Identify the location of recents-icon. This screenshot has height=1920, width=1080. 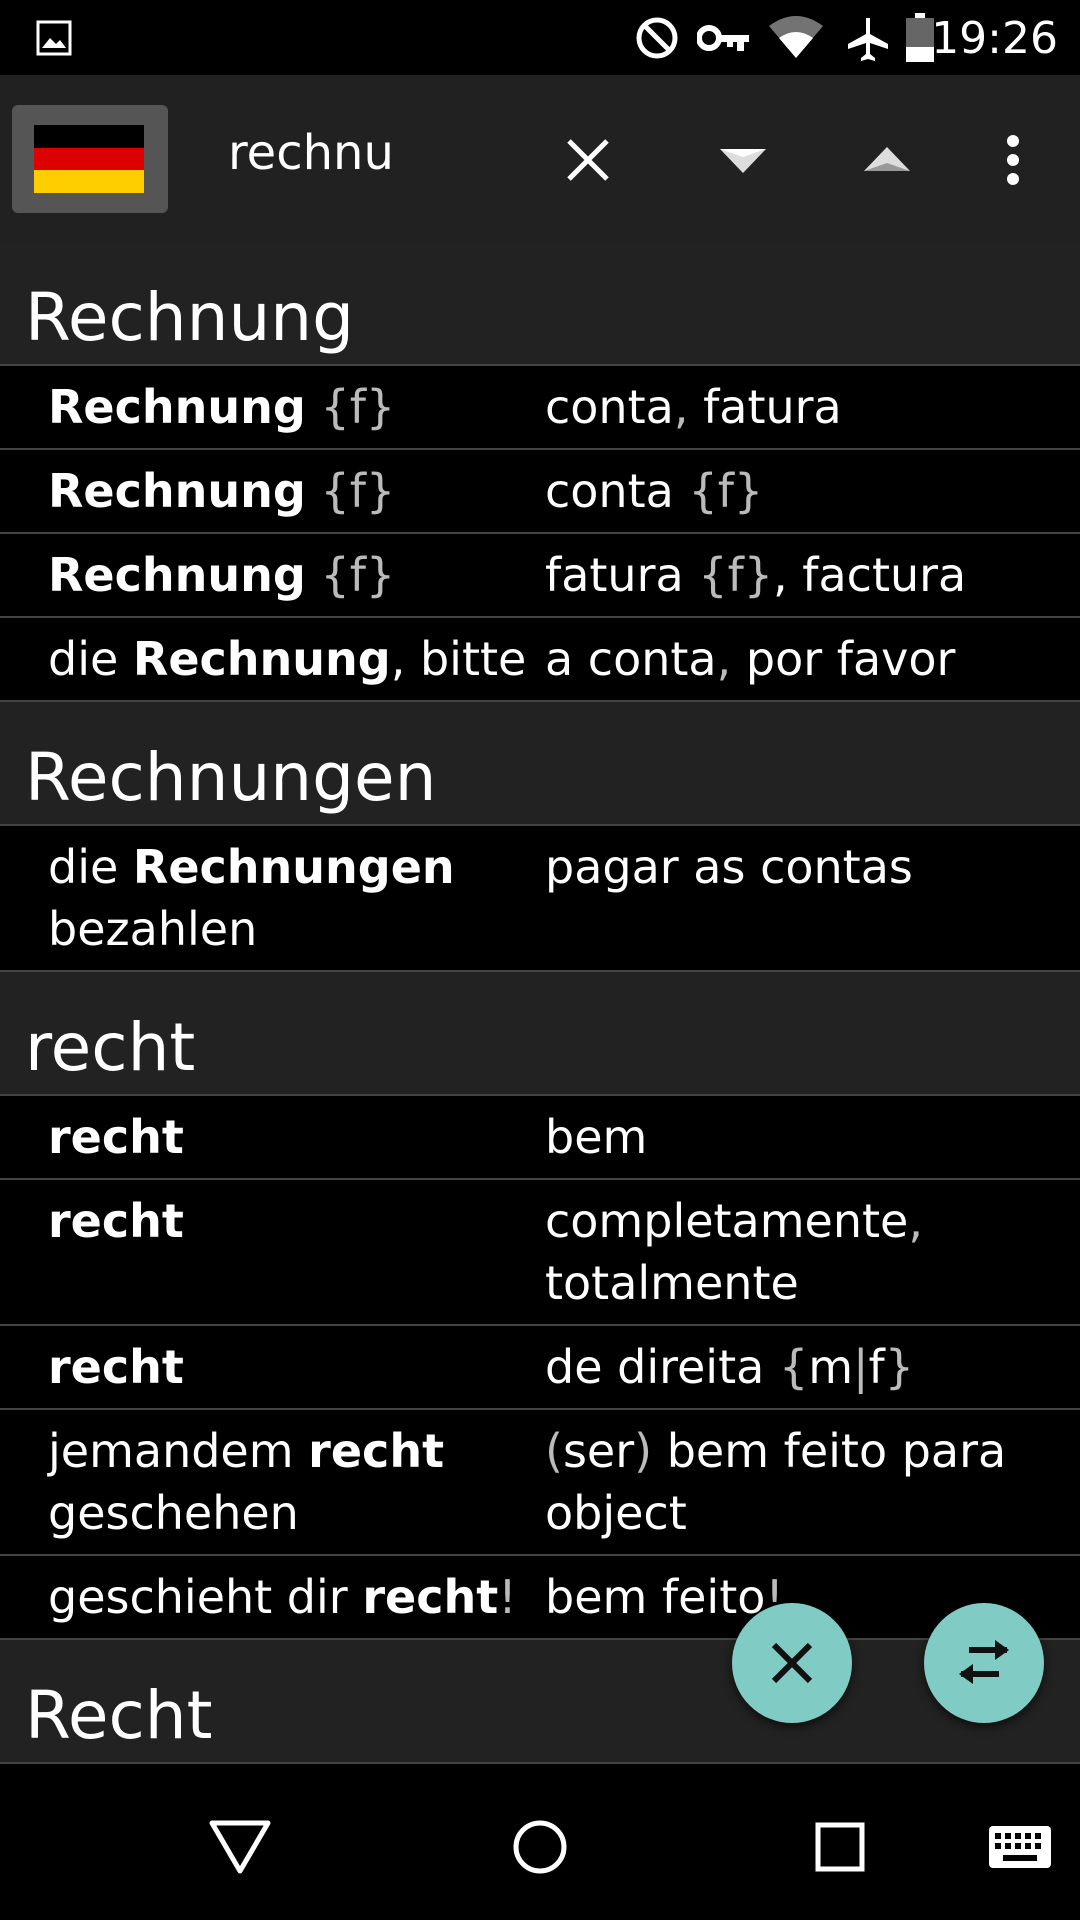
(840, 1847).